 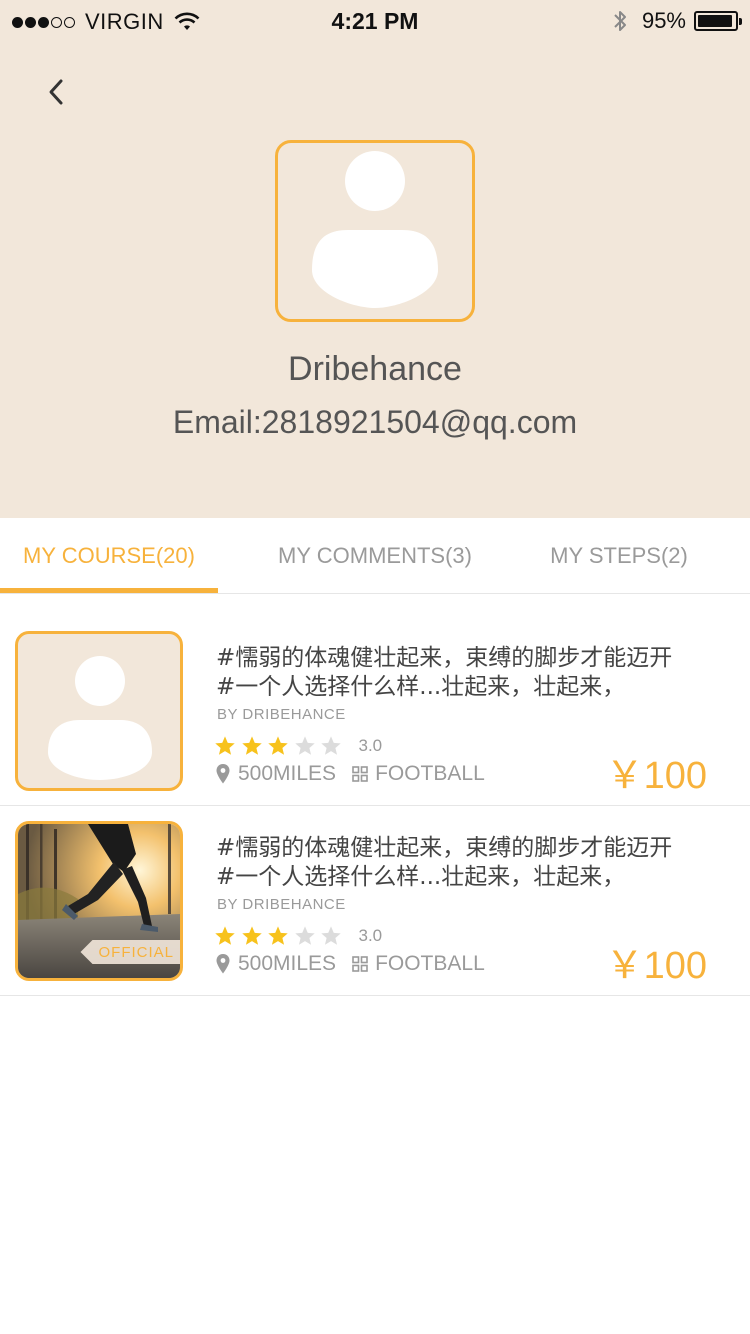 I want to click on tab-my-course: MY COURSE(20), so click(x=109, y=556).